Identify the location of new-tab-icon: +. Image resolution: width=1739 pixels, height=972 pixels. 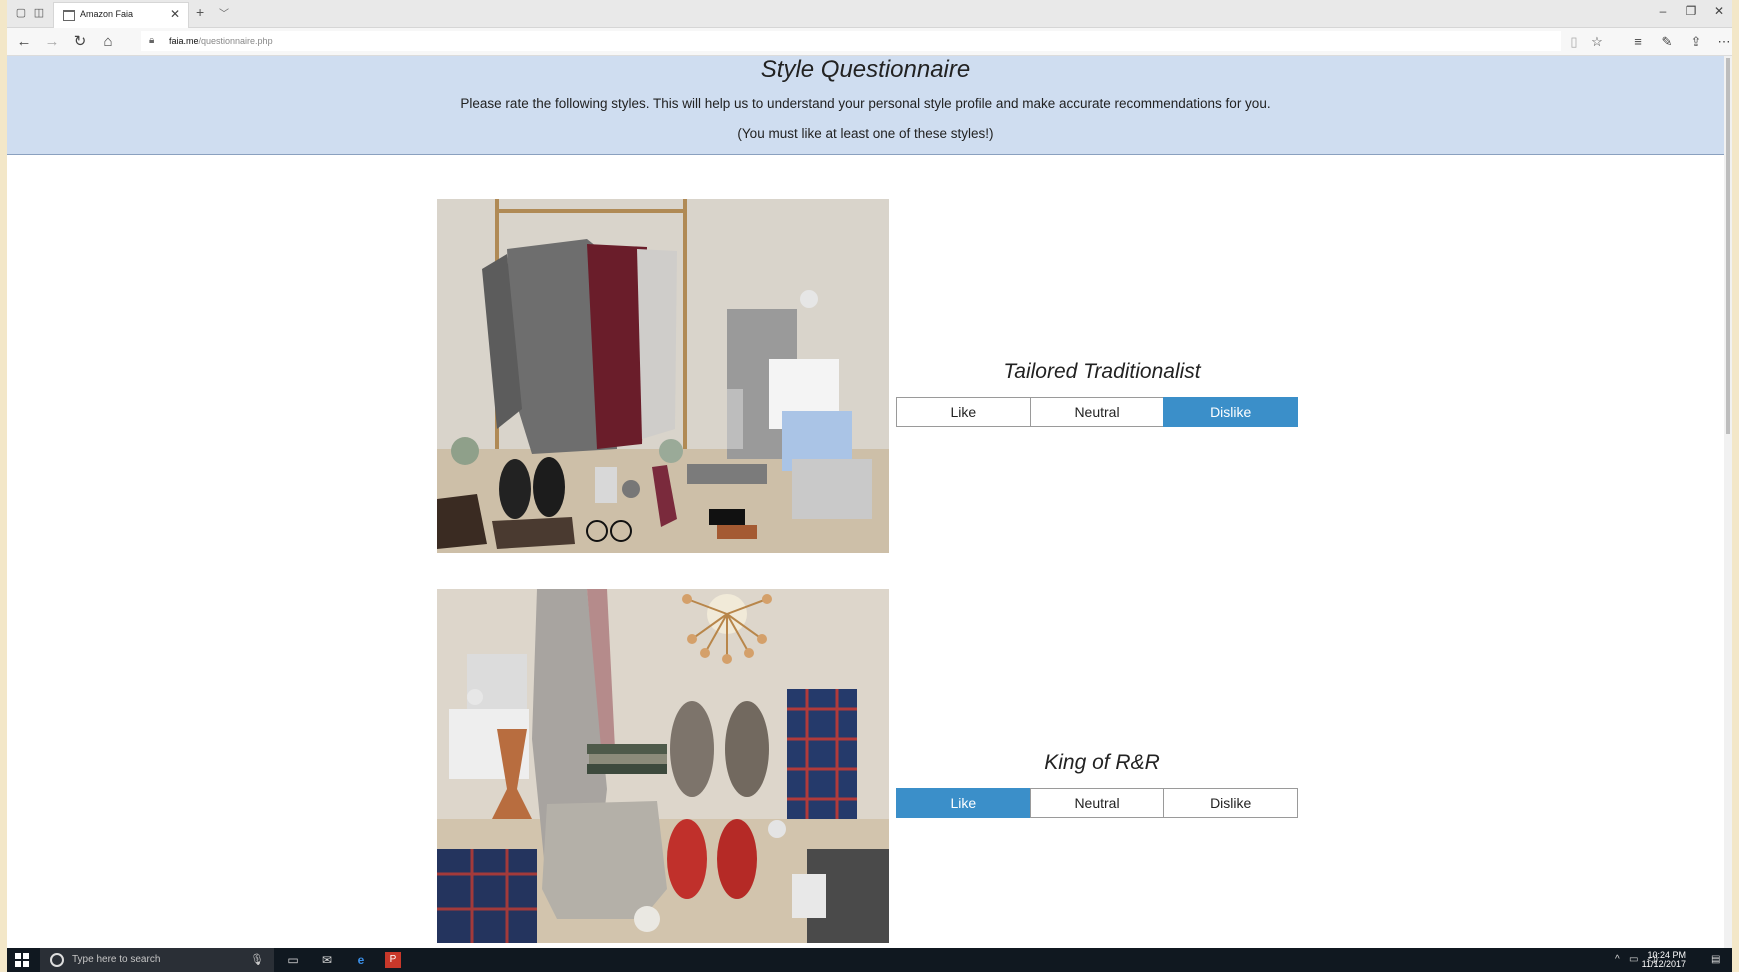
(200, 12).